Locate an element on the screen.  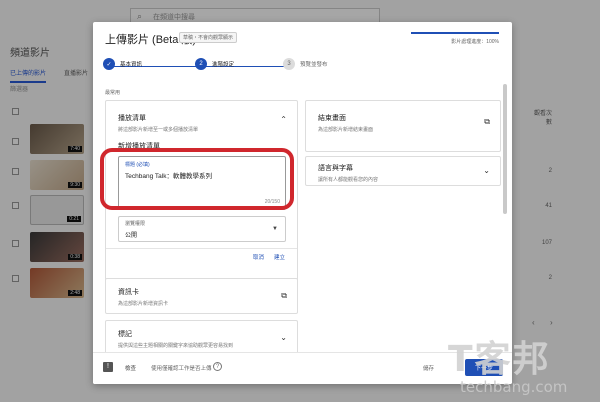
subtitles-card: 語言與字幕 讓所有人都能觀看您的內容 ⌄ is located at coordinates (403, 171).